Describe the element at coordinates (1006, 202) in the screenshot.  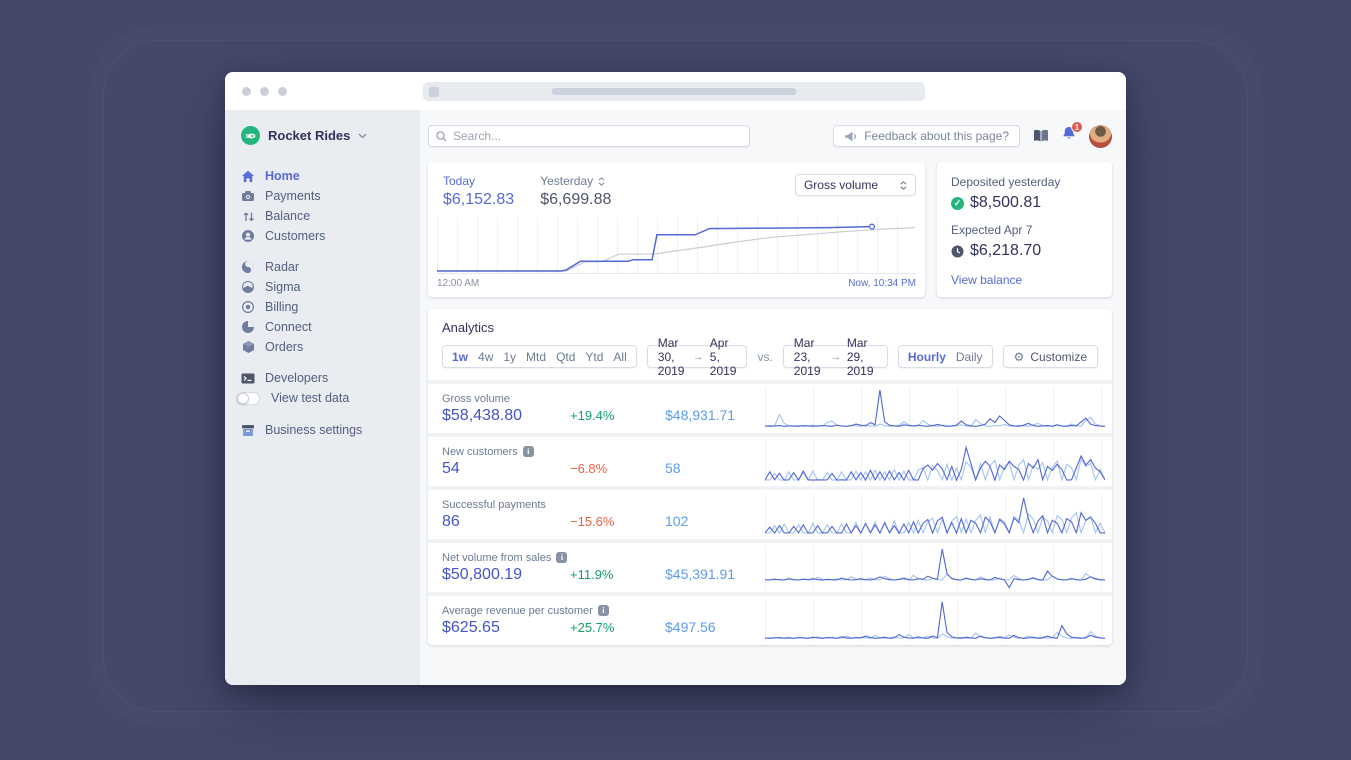
I see `deposited-value: $8,500.81` at that location.